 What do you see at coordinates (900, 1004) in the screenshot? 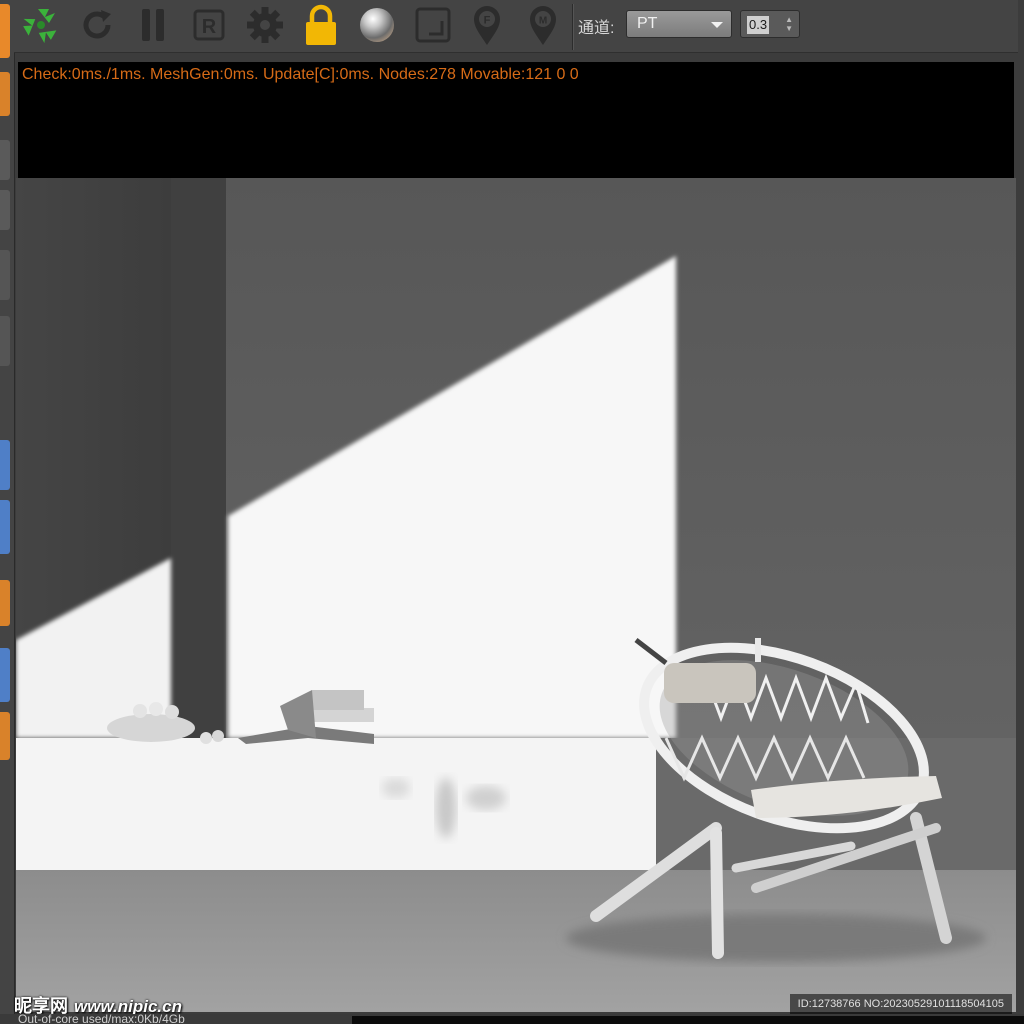
I see `watermark-id-badge: ID:12738766 NO:20230529101118504105` at bounding box center [900, 1004].